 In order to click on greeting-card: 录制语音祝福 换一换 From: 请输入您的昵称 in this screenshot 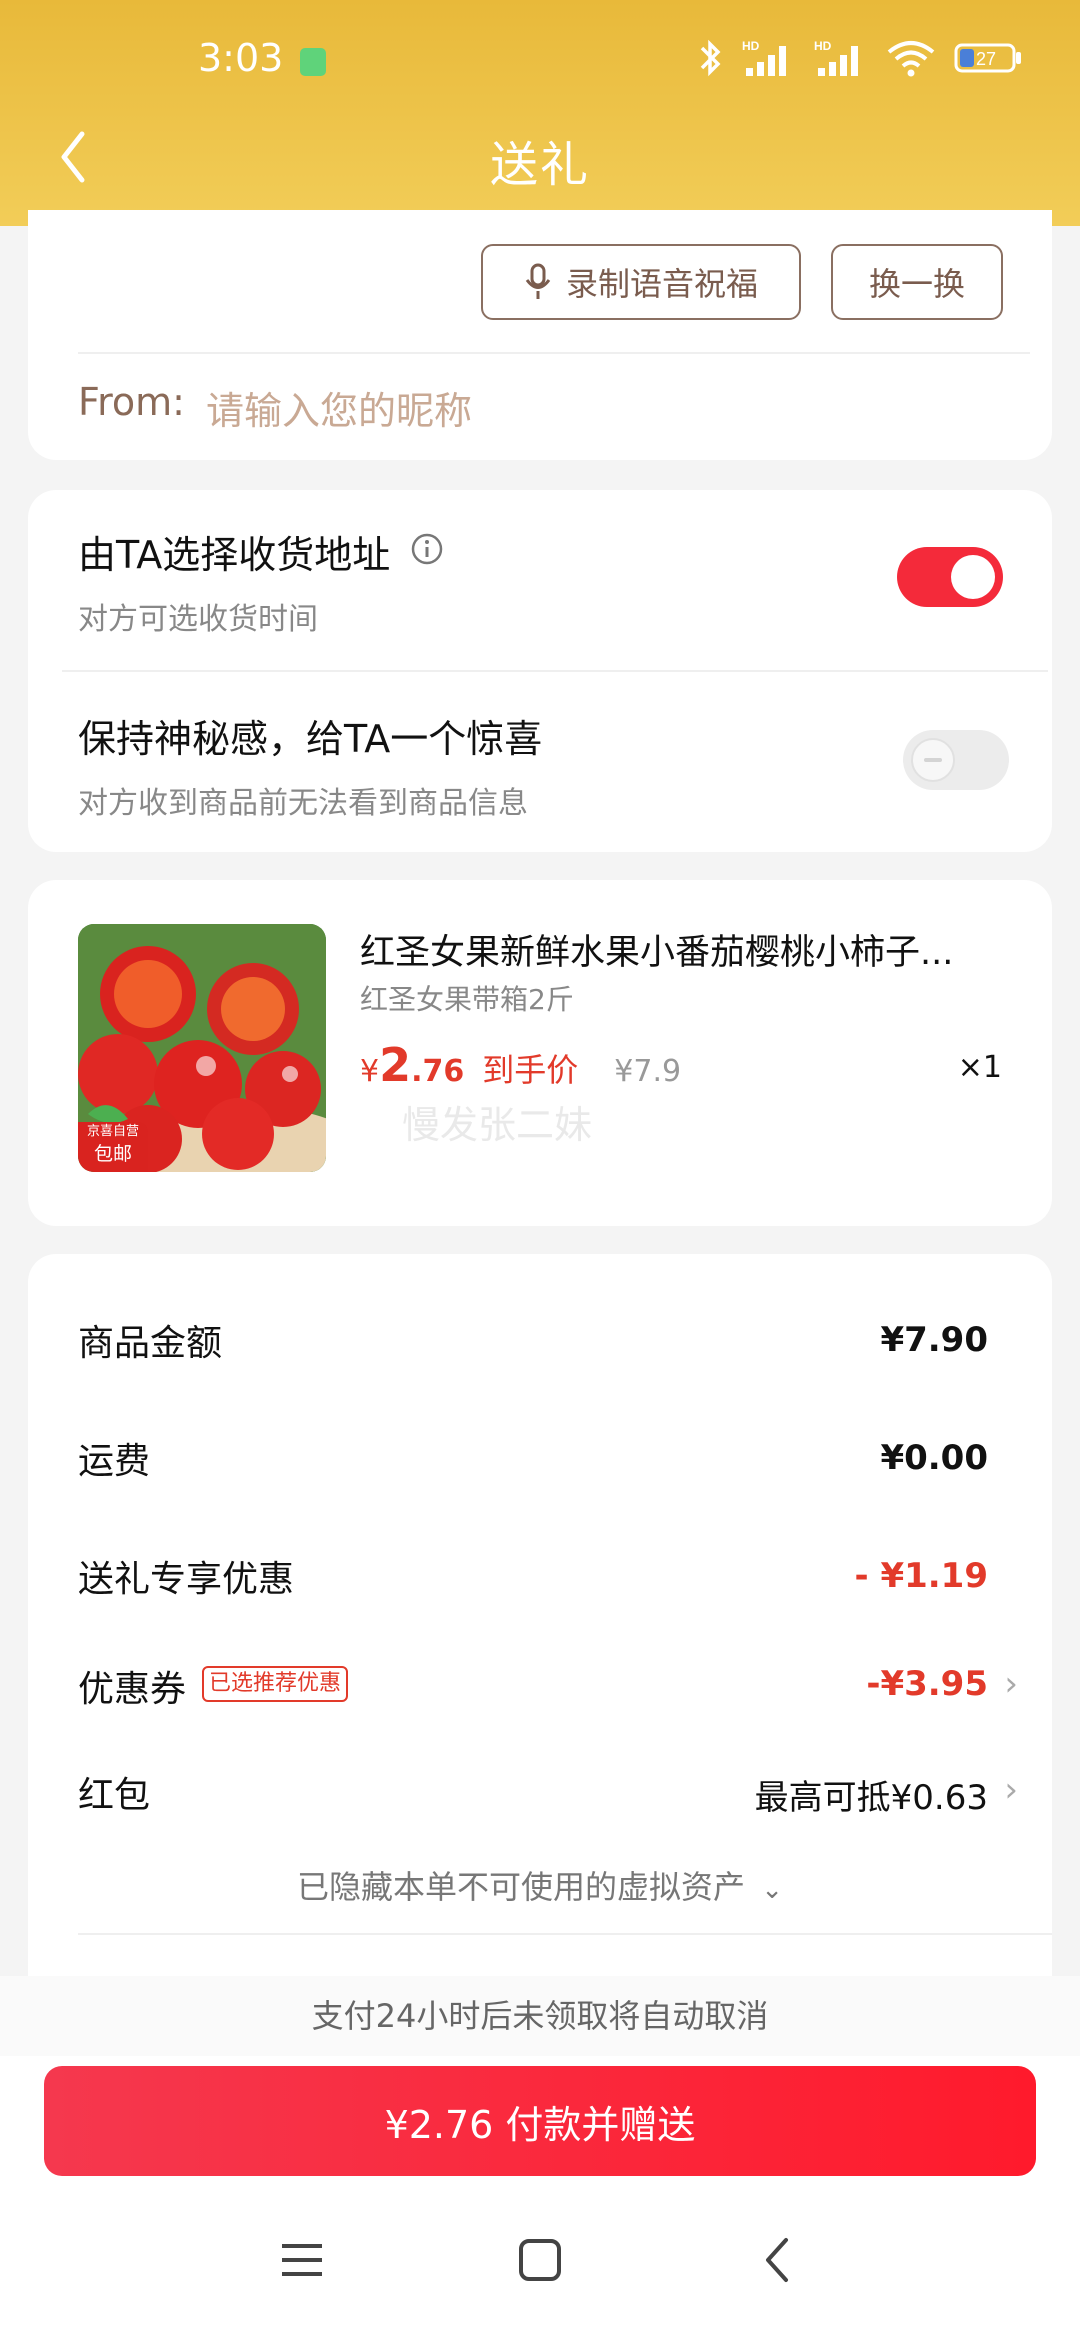, I will do `click(540, 335)`.